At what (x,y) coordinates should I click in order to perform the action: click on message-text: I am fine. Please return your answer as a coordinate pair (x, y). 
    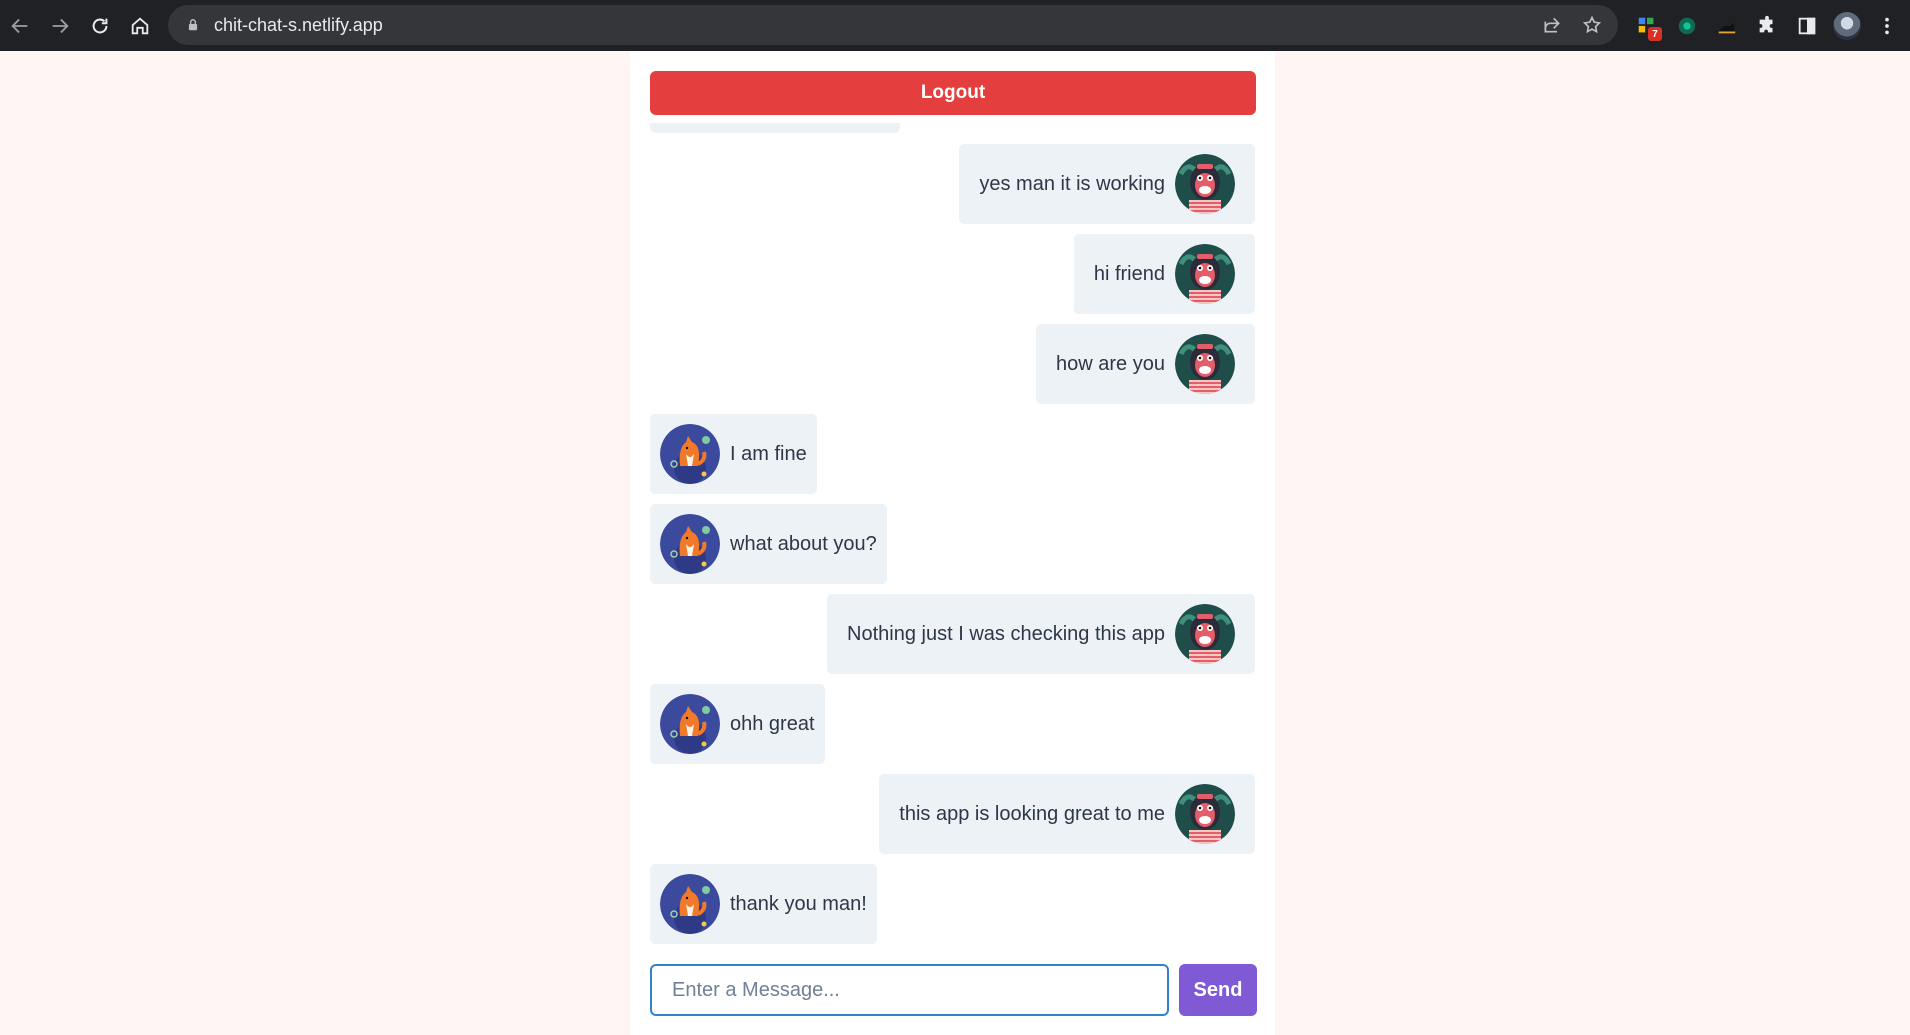
    Looking at the image, I should click on (768, 453).